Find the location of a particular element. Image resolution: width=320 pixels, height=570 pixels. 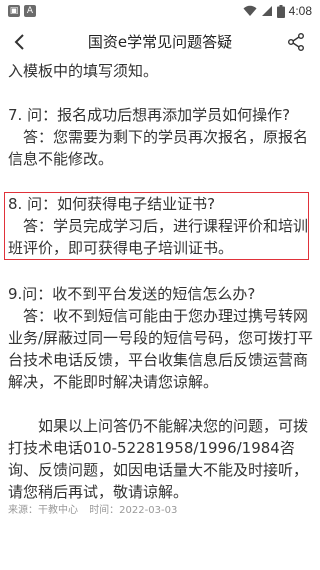

status-bar: ▣ A 4:08 is located at coordinates (160, 12).